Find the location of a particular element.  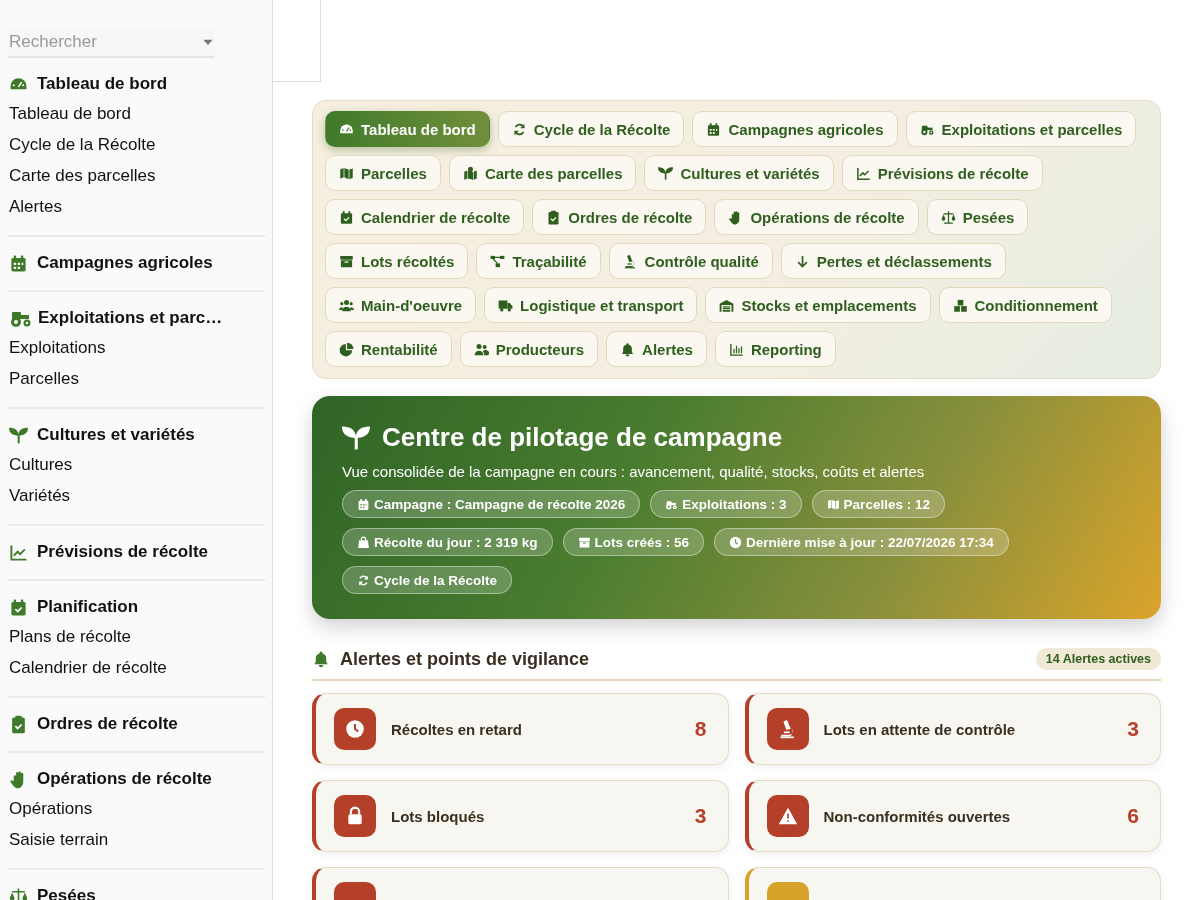

sidebar-item: Exploitations is located at coordinates (136, 347).